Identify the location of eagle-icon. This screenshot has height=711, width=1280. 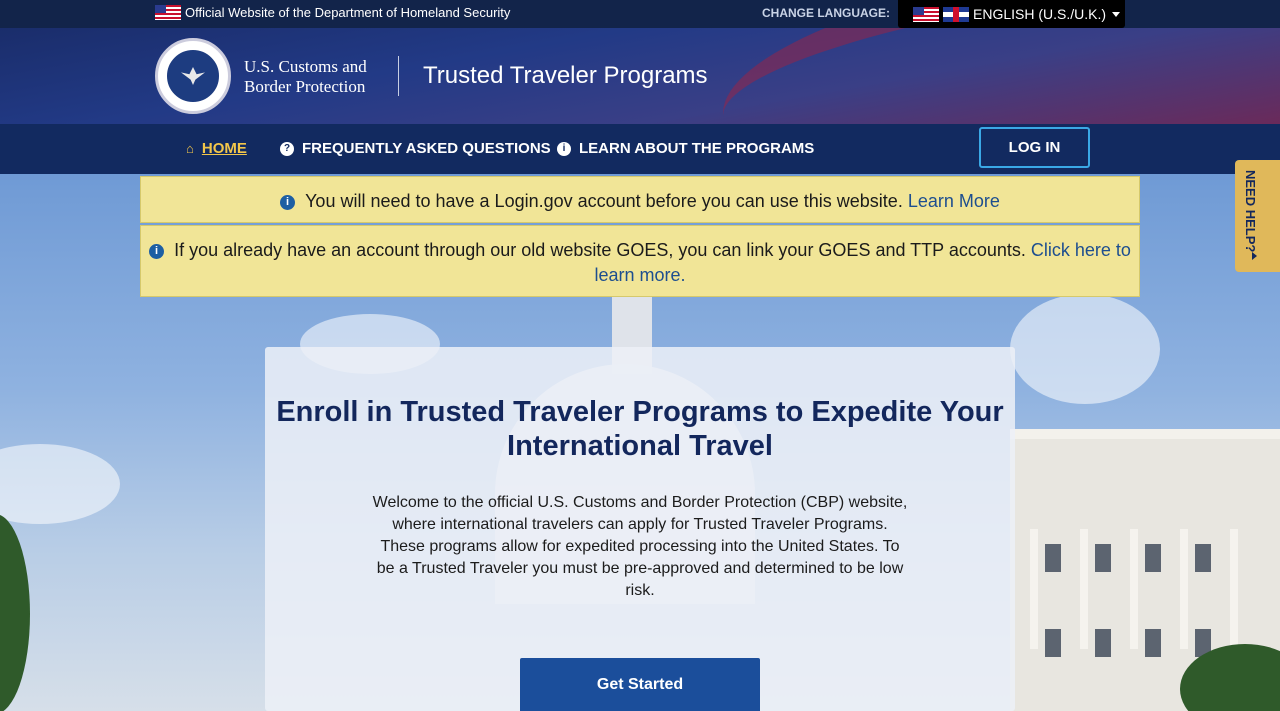
(193, 76).